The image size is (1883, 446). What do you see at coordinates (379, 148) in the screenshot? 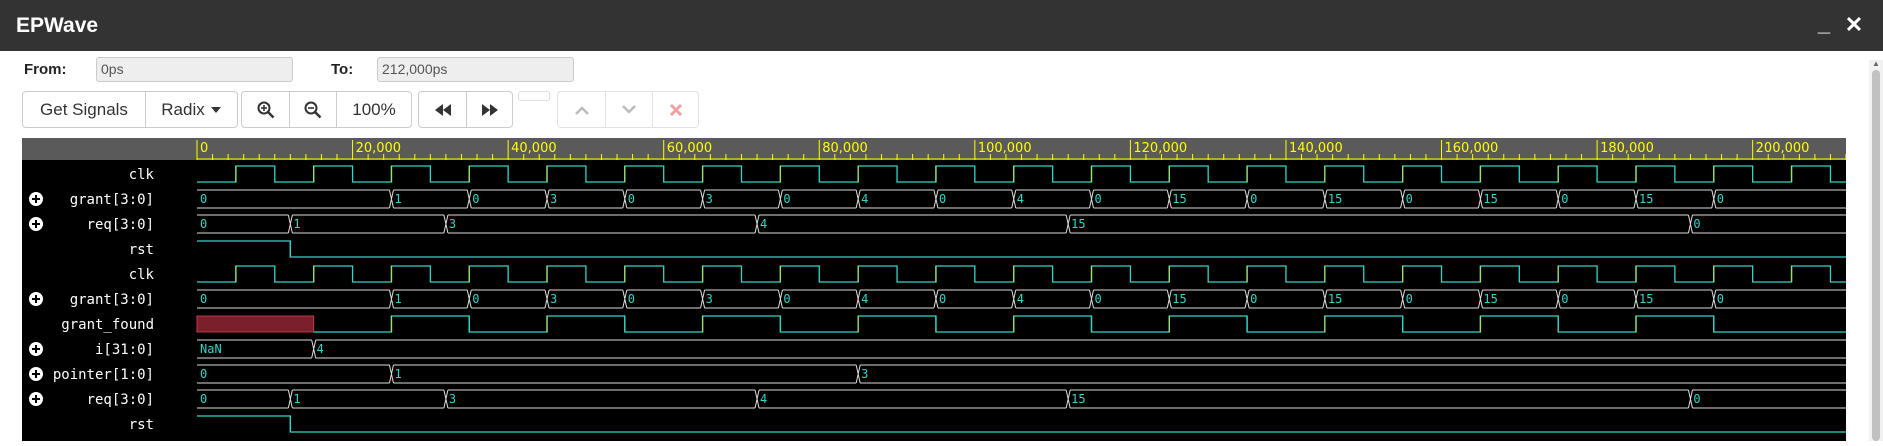
I see `ruler-tick-label: 20,000` at bounding box center [379, 148].